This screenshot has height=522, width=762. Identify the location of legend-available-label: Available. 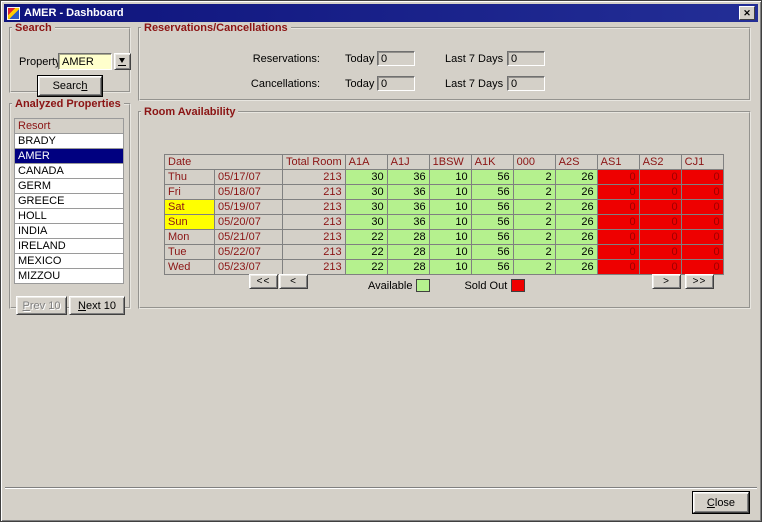
(390, 285).